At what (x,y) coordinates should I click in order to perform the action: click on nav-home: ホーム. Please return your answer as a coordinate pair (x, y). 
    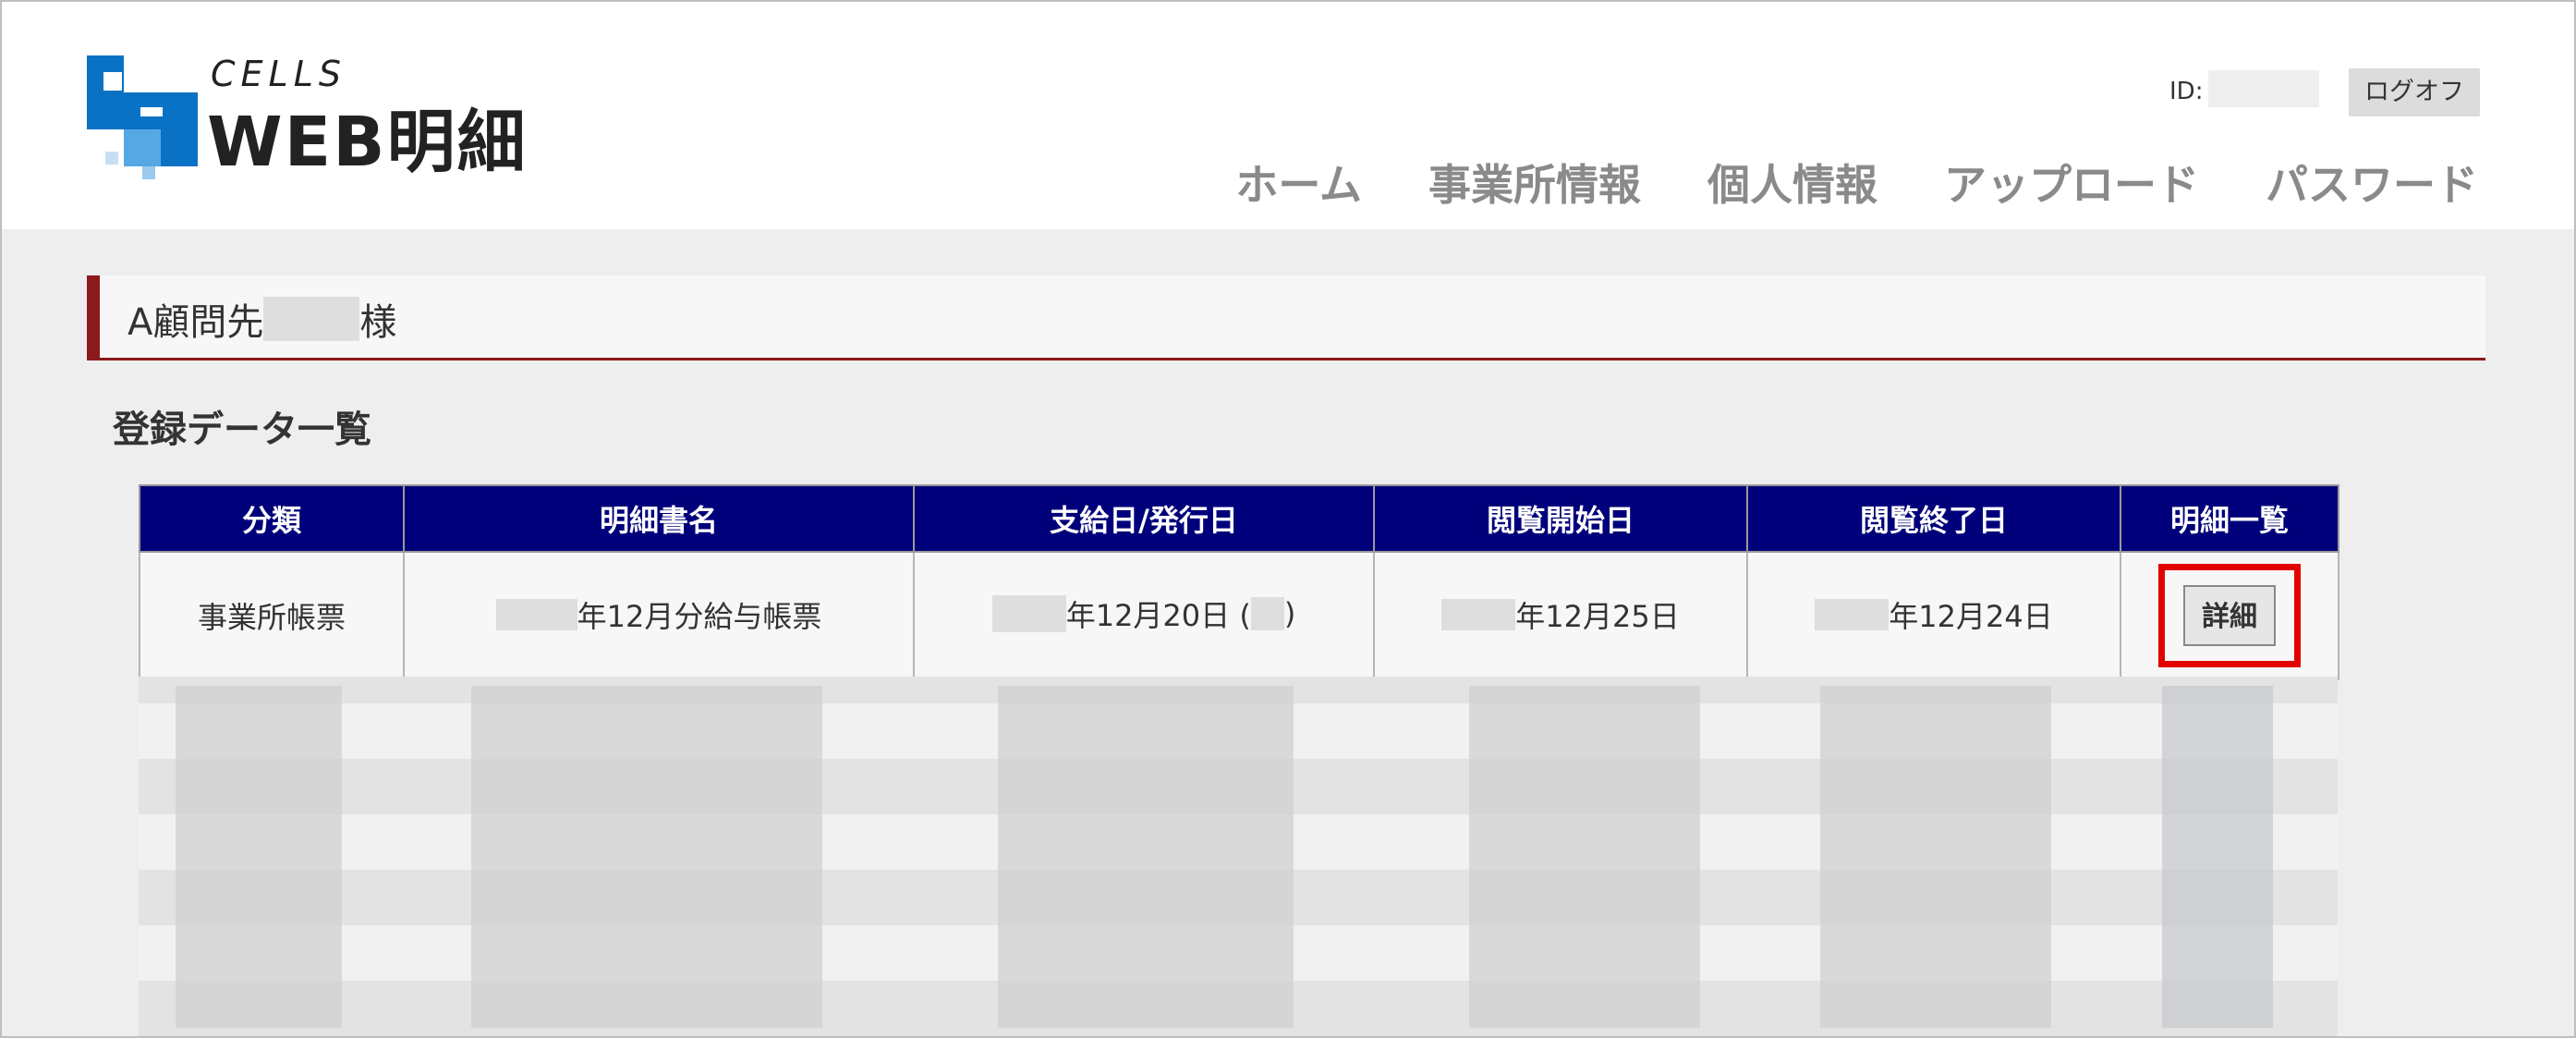
    Looking at the image, I should click on (1298, 182).